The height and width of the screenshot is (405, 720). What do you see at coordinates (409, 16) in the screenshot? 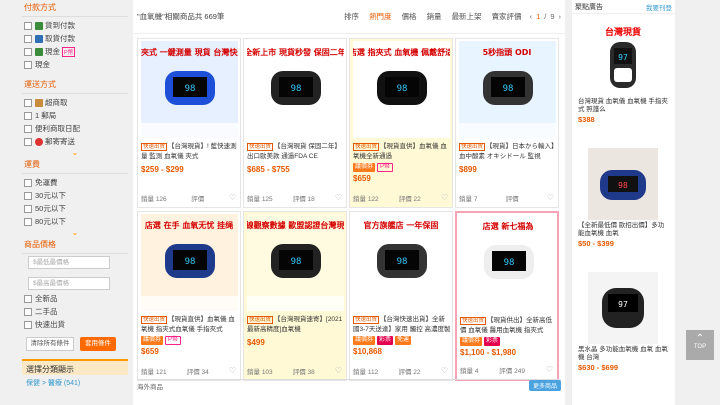
I see `sort-price: 價格` at bounding box center [409, 16].